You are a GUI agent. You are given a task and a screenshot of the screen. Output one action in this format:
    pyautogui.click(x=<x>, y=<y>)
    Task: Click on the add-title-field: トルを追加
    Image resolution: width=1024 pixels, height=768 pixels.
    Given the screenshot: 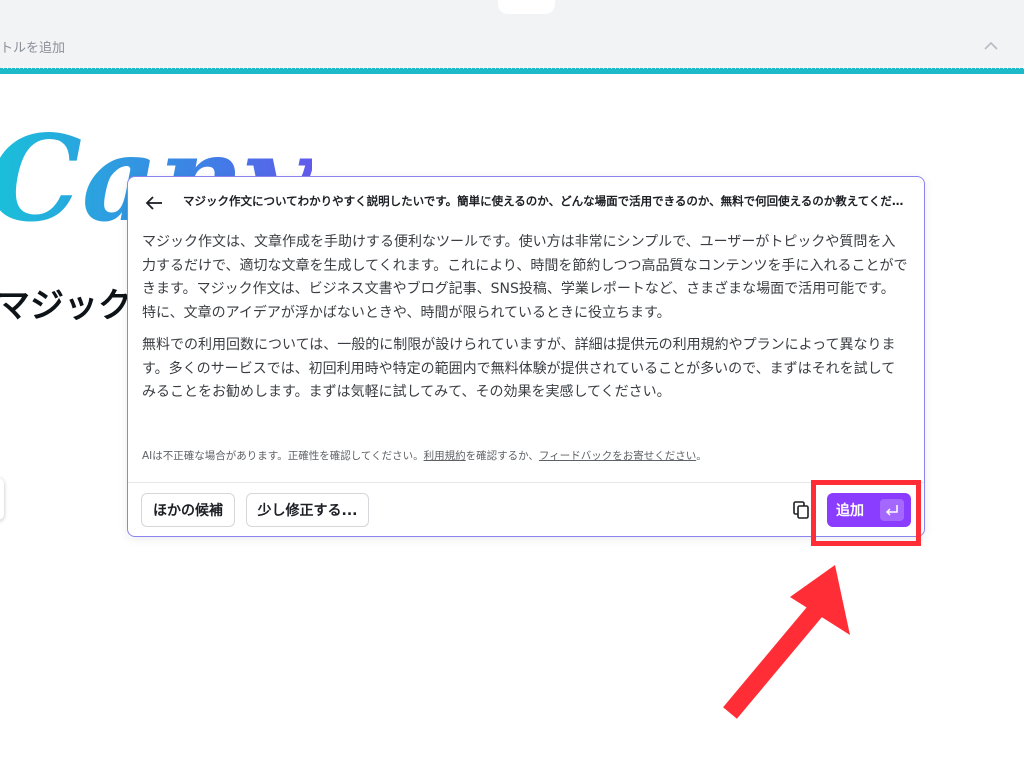 What is the action you would take?
    pyautogui.click(x=32, y=46)
    